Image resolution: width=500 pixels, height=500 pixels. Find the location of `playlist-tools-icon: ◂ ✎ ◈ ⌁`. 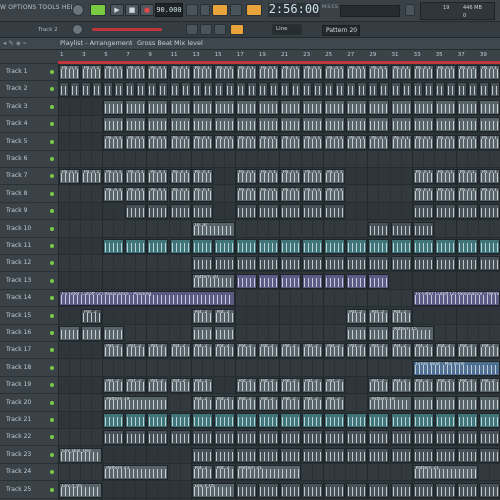

playlist-tools-icon: ◂ ✎ ◈ ⌁ is located at coordinates (15, 43).